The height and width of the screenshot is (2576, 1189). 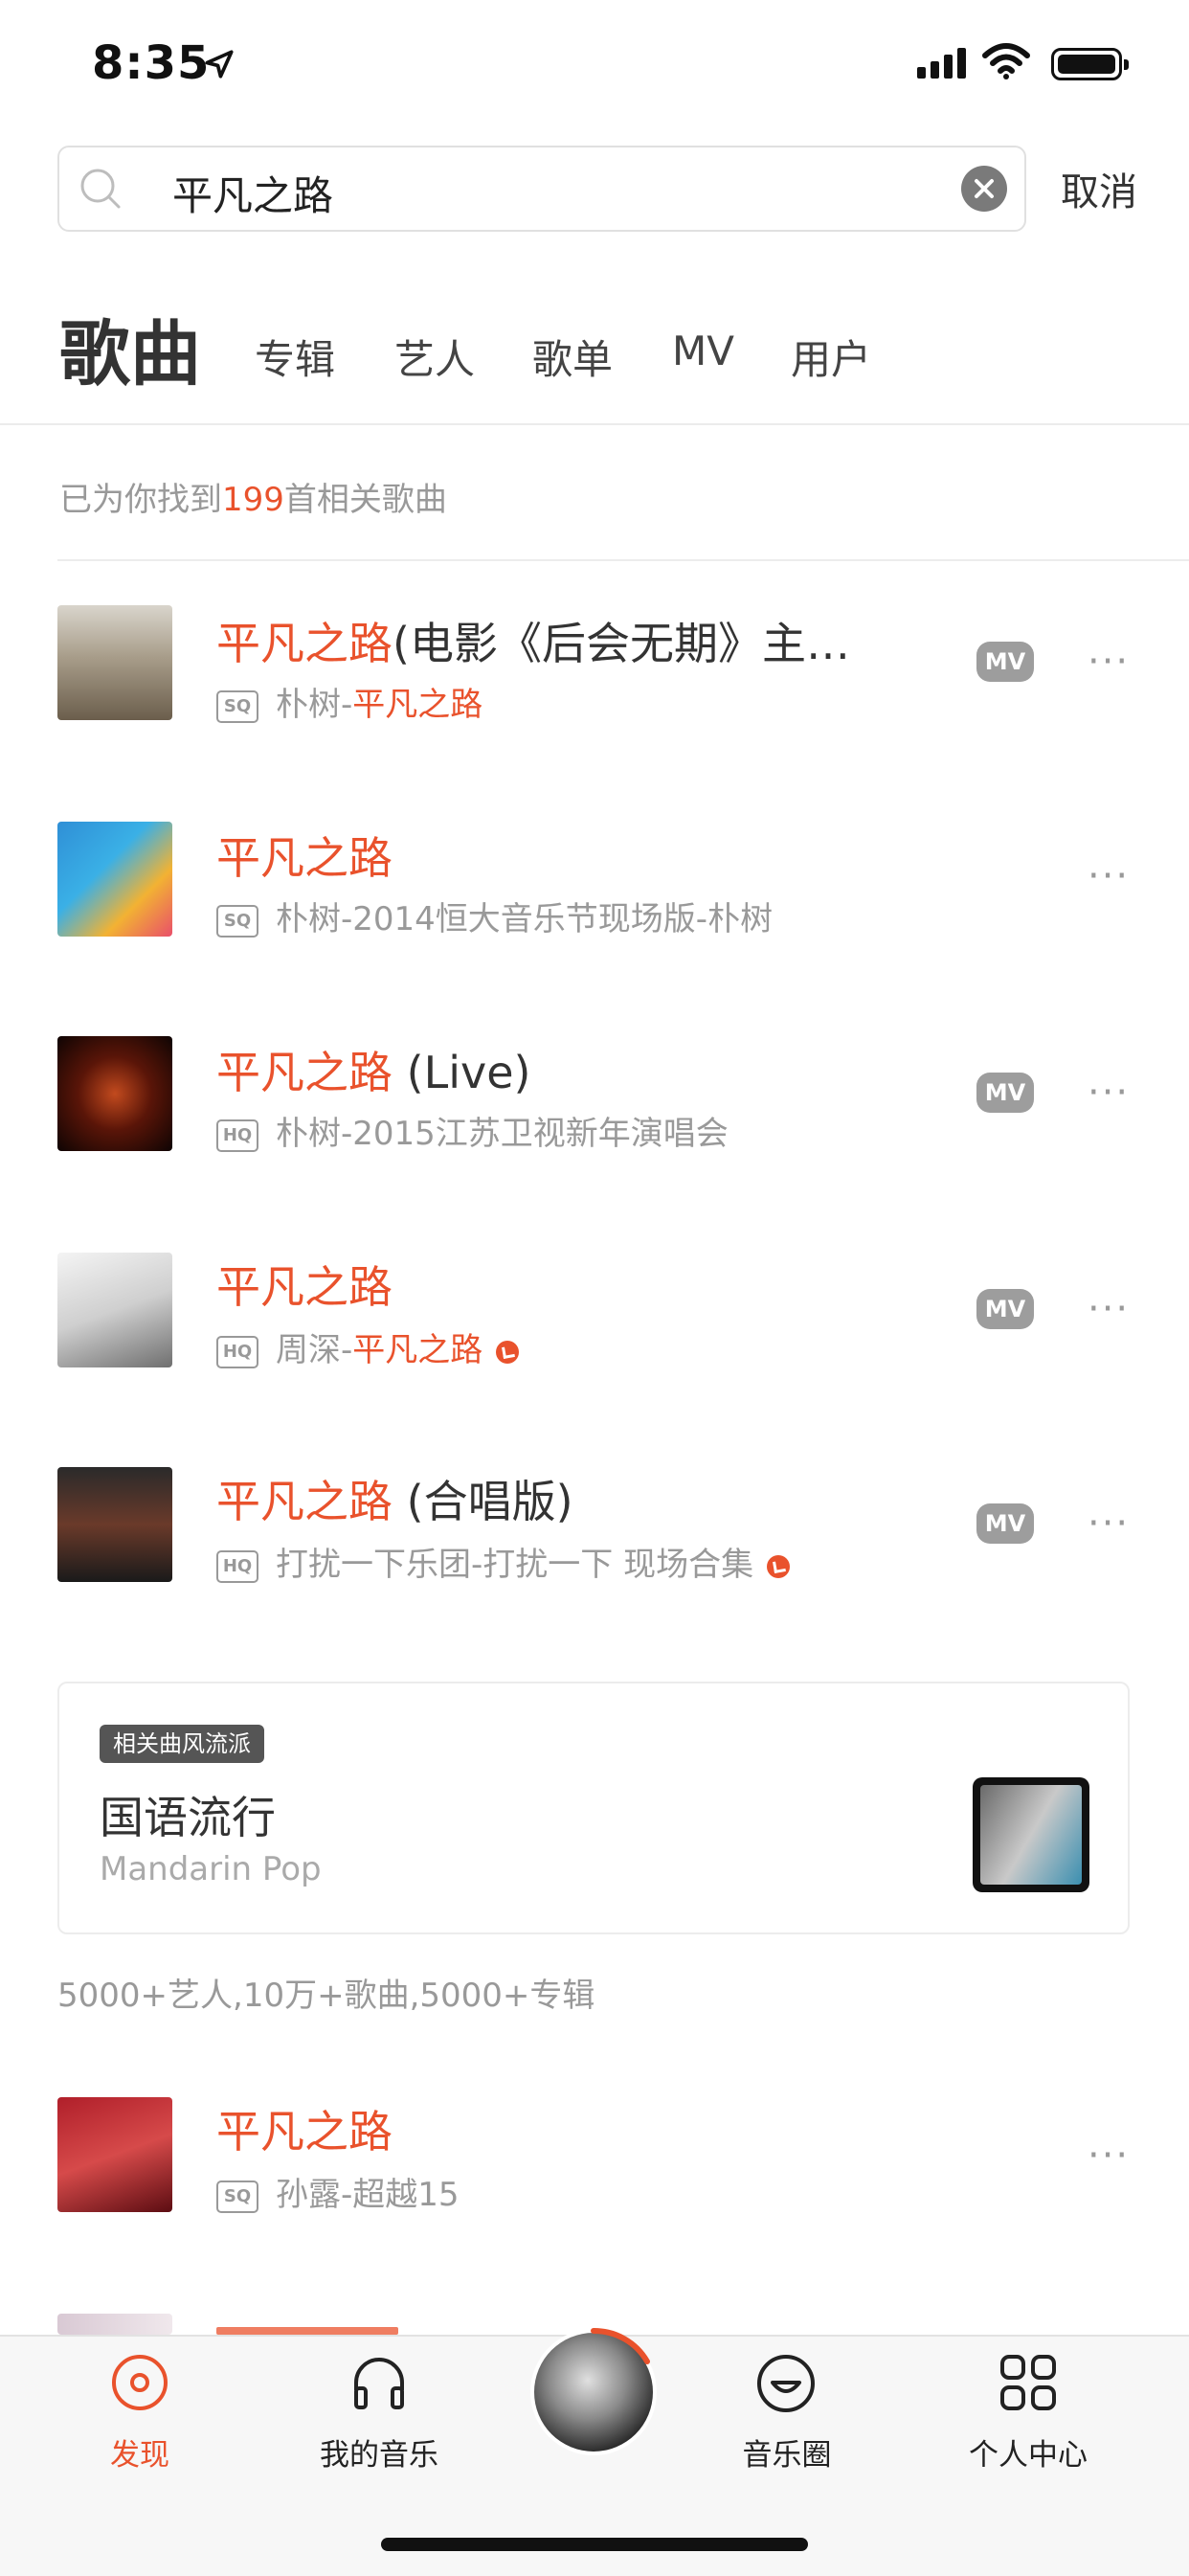 I want to click on wifi-icon, so click(x=1006, y=61).